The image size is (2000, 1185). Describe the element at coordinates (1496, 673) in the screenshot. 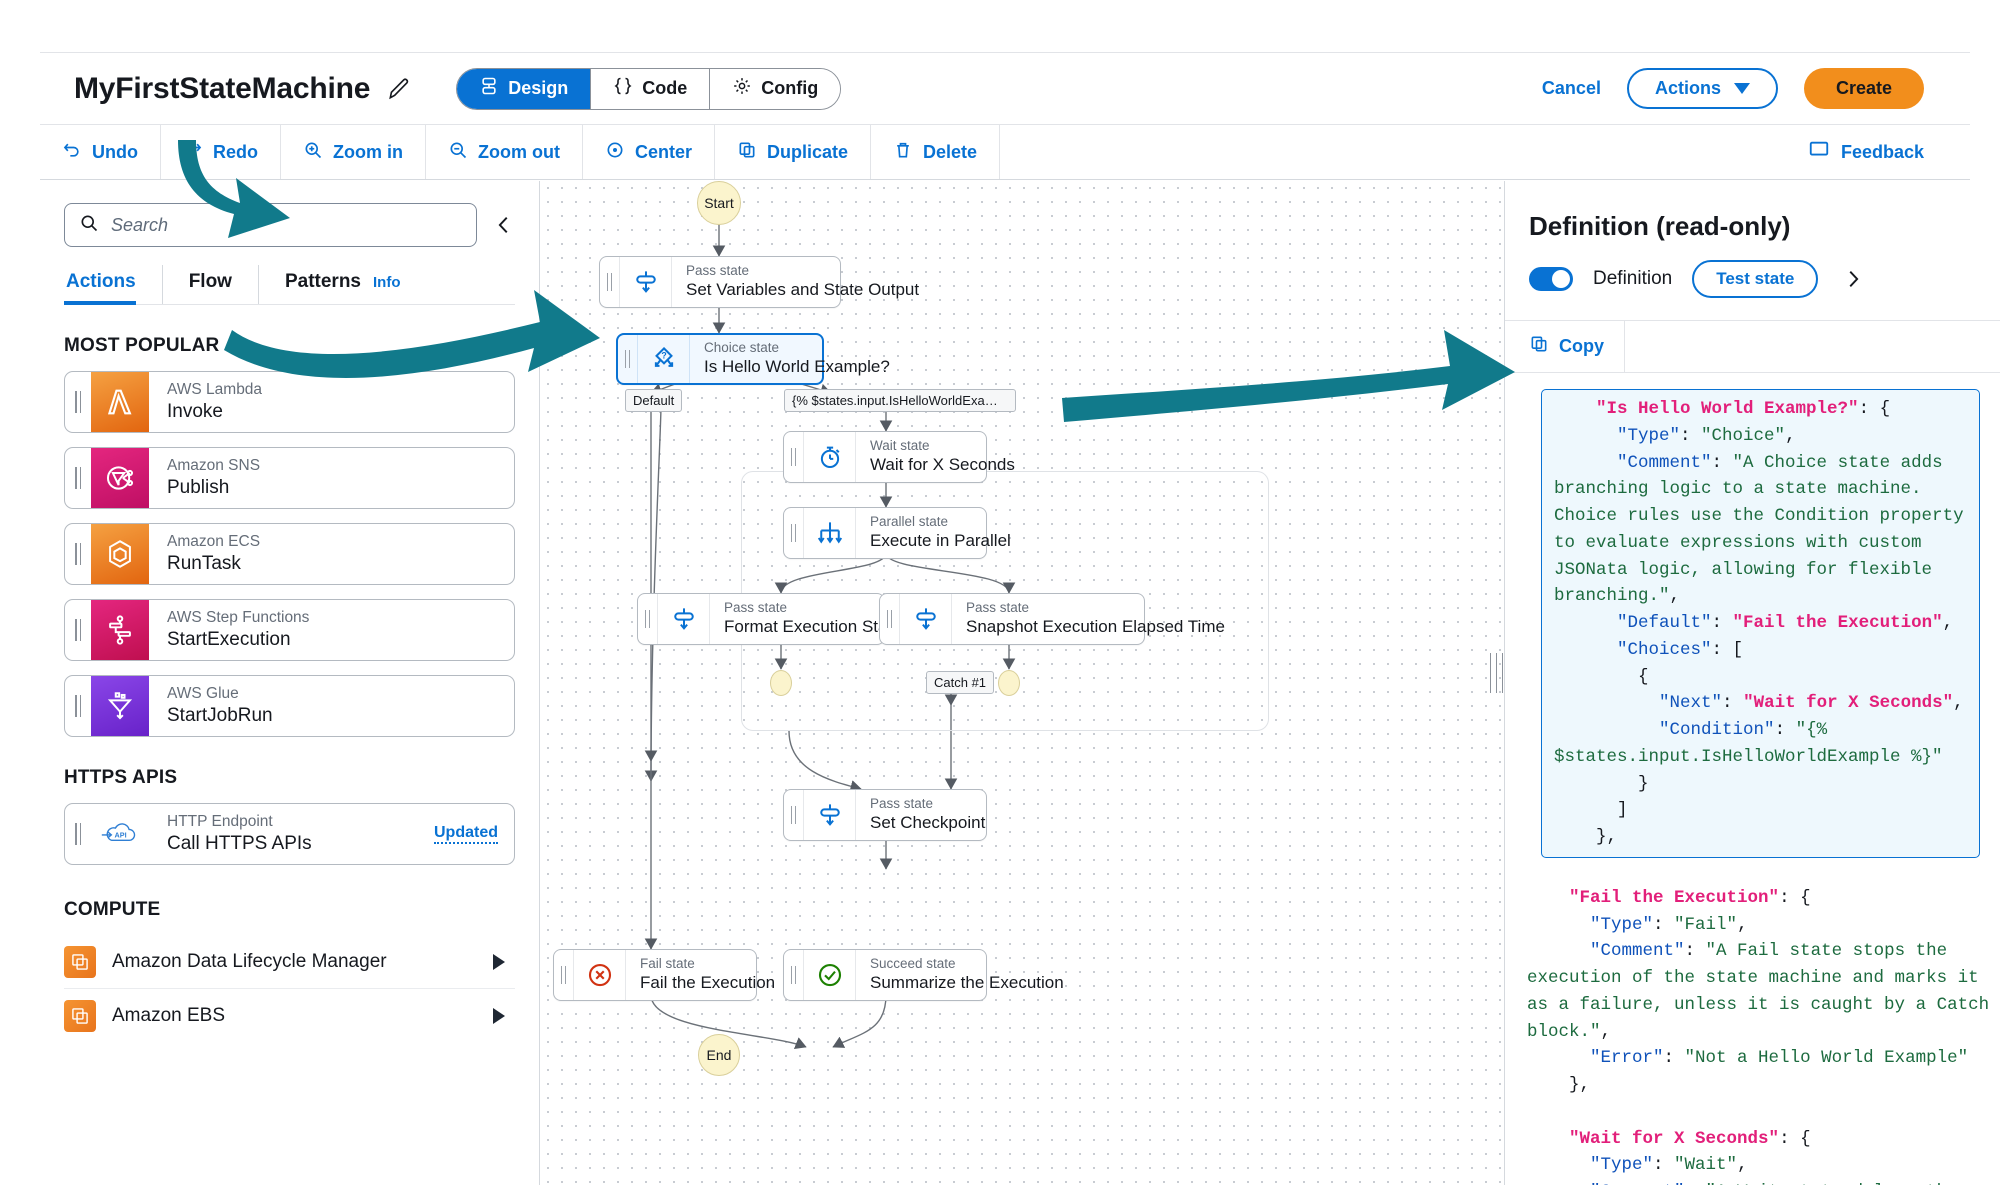

I see `panel-resize-handle` at that location.